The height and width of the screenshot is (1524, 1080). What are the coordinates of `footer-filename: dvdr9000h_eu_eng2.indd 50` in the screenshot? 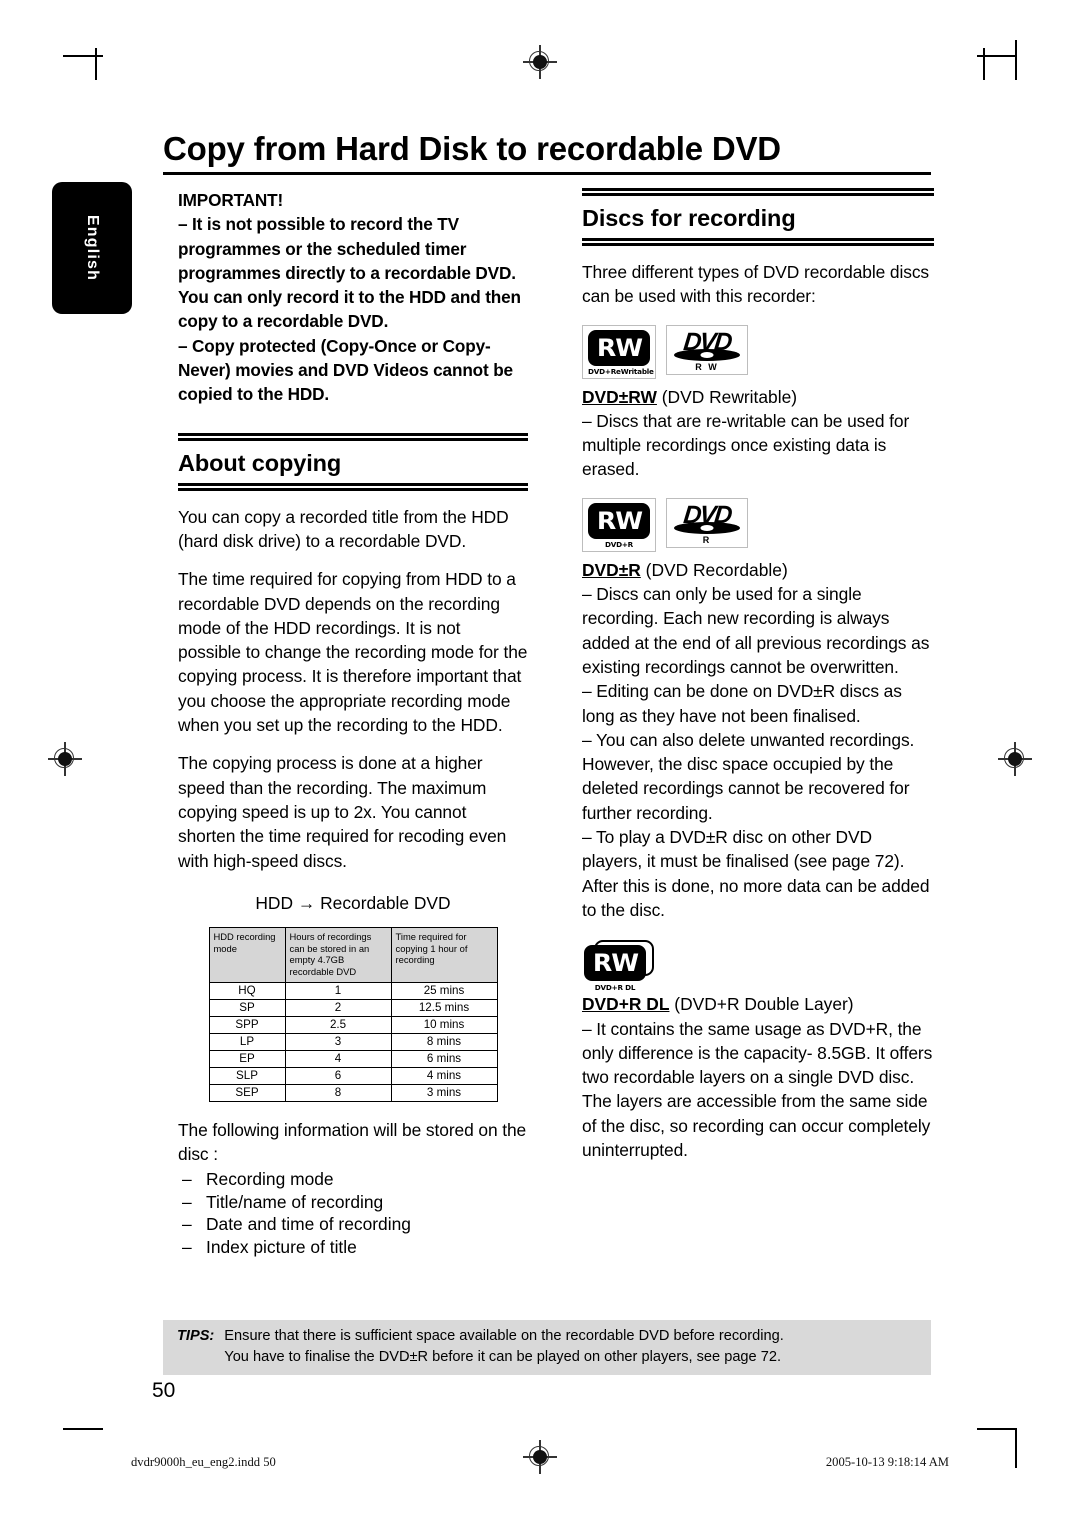 It's located at (203, 1462).